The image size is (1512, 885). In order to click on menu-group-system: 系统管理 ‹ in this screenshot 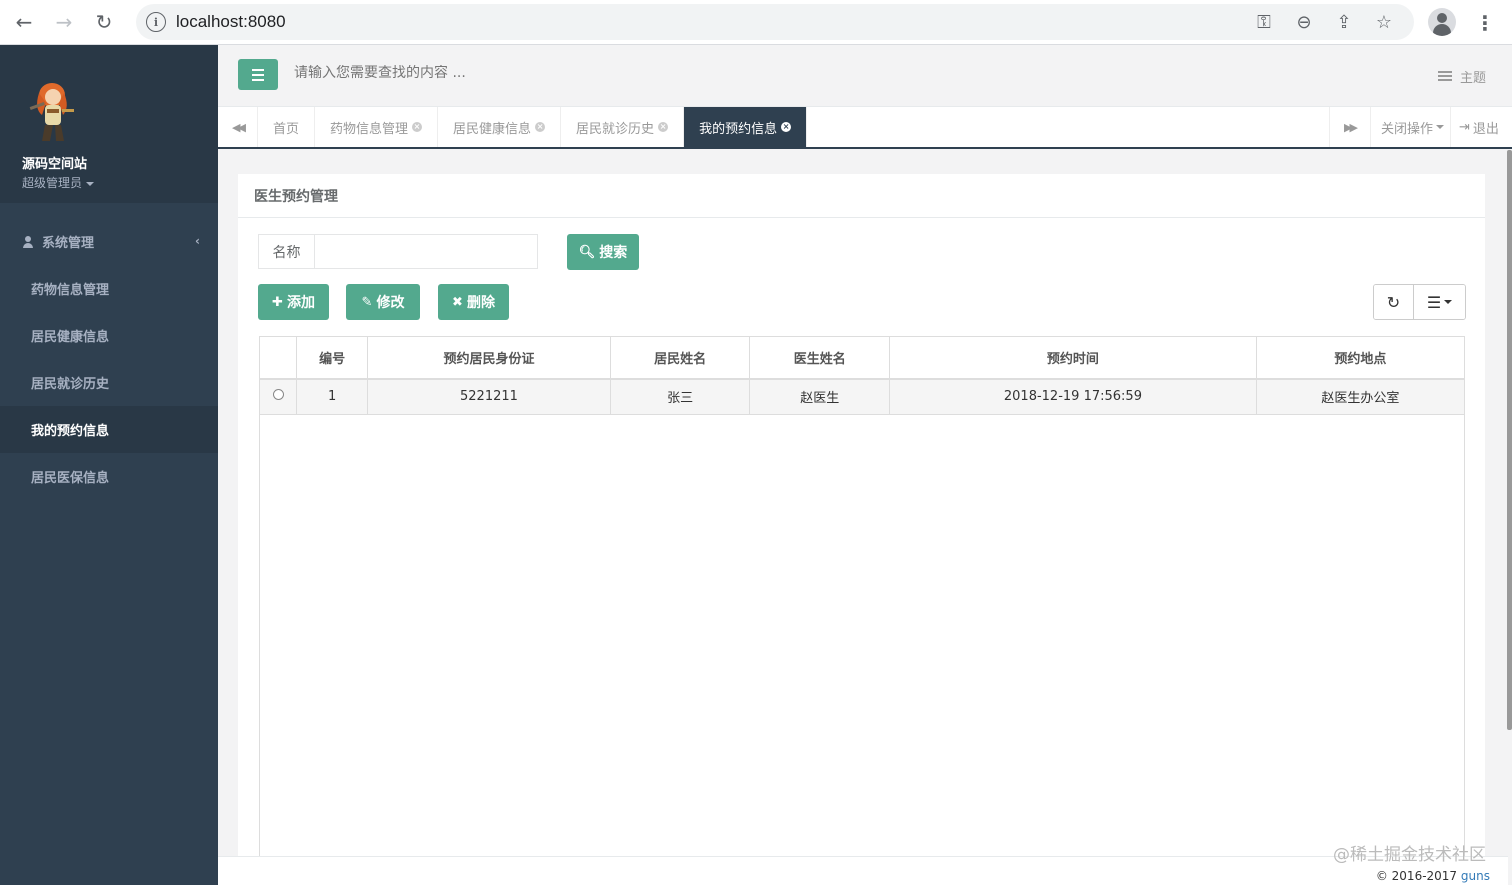, I will do `click(109, 241)`.